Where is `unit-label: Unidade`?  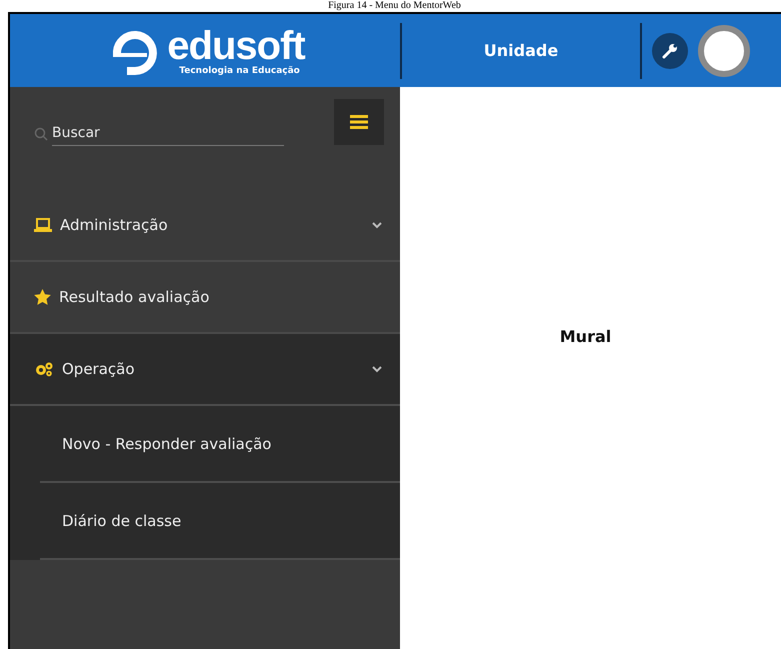 unit-label: Unidade is located at coordinates (521, 50).